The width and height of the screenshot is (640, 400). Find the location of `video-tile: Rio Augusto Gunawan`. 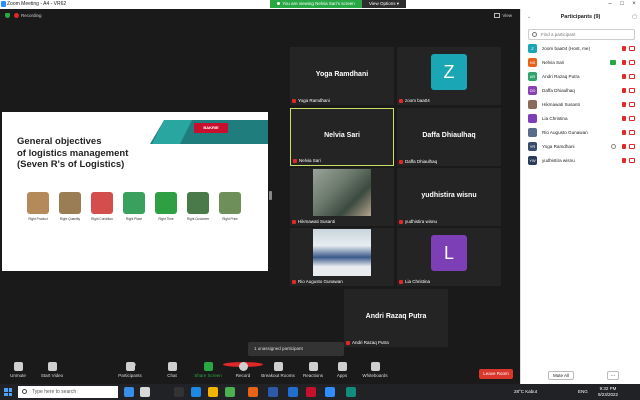

video-tile: Rio Augusto Gunawan is located at coordinates (342, 257).